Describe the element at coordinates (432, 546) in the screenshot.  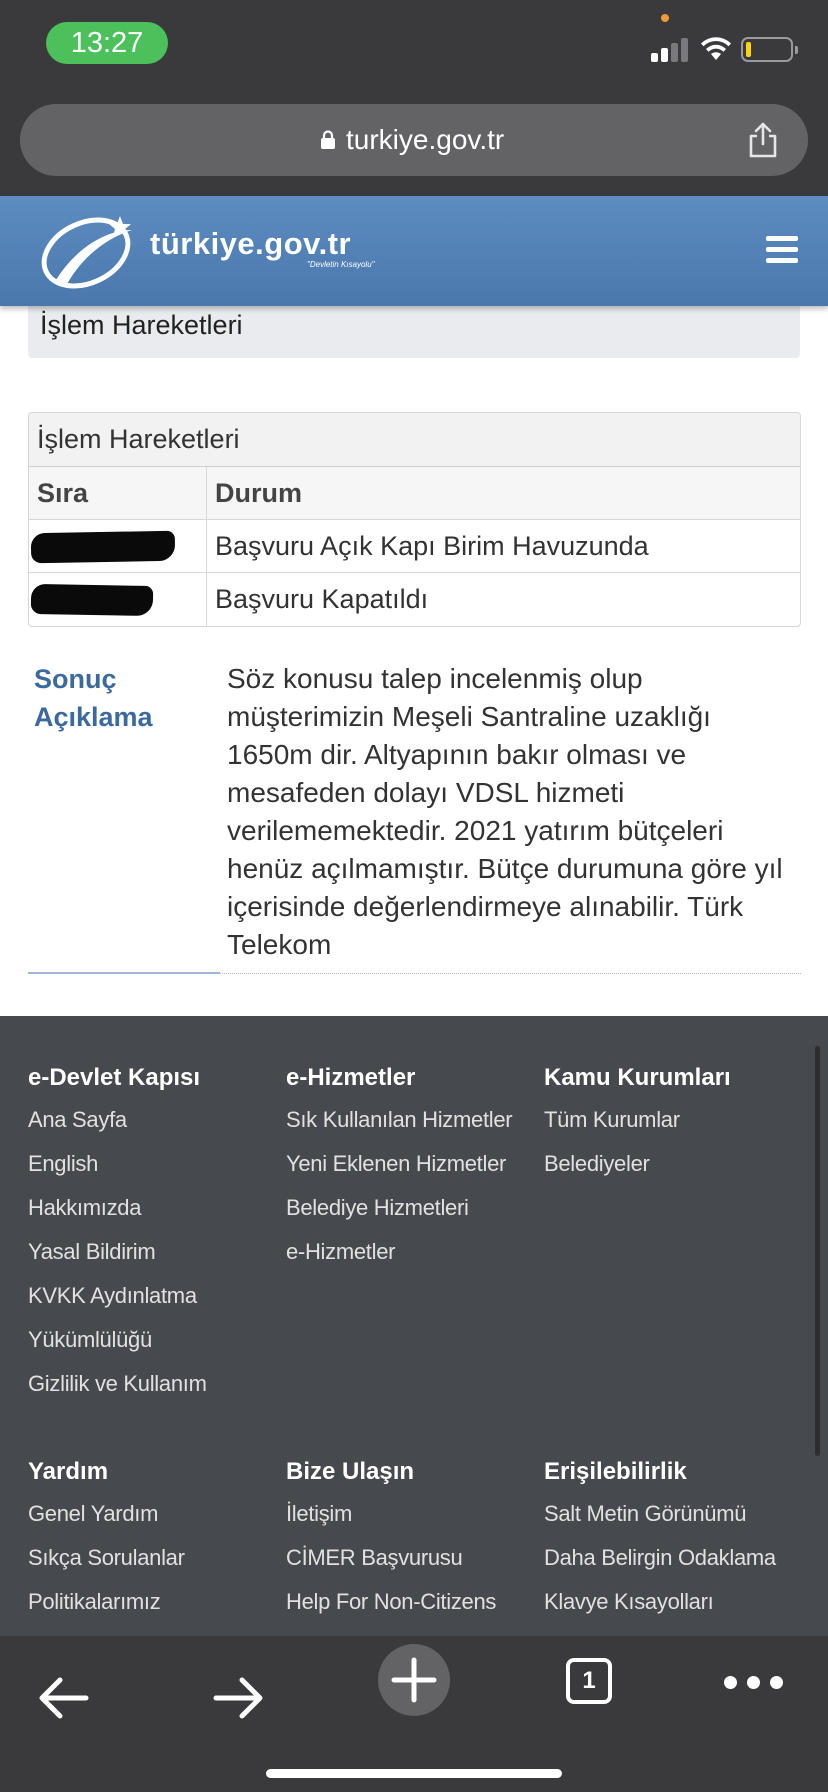
I see `durum-cell: Başvuru Açık Kapı Birim Havuzunda` at that location.